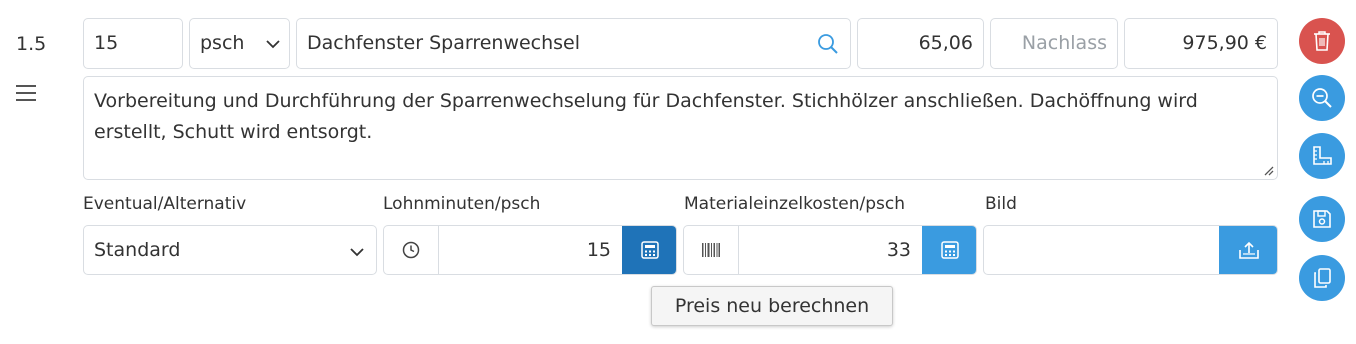 The height and width of the screenshot is (344, 1356). I want to click on zoom-out-icon, so click(1322, 98).